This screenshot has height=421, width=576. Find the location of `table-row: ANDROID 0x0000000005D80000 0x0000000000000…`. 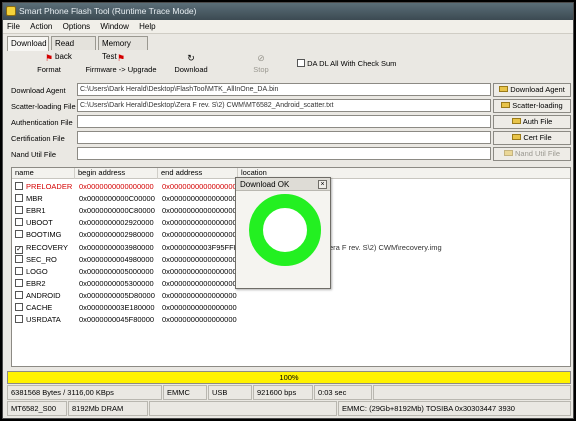

table-row: ANDROID 0x0000000005D80000 0x0000000000000… is located at coordinates (292, 296).